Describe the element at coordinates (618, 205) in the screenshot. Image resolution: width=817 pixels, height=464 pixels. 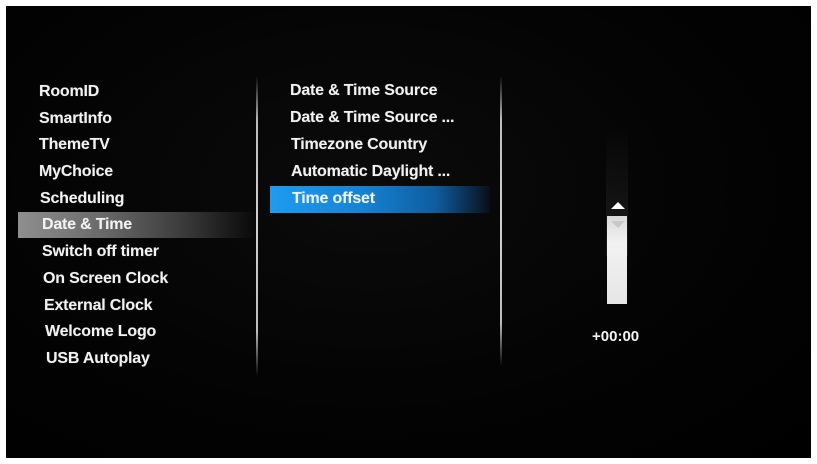
I see `triangle-up-icon` at that location.